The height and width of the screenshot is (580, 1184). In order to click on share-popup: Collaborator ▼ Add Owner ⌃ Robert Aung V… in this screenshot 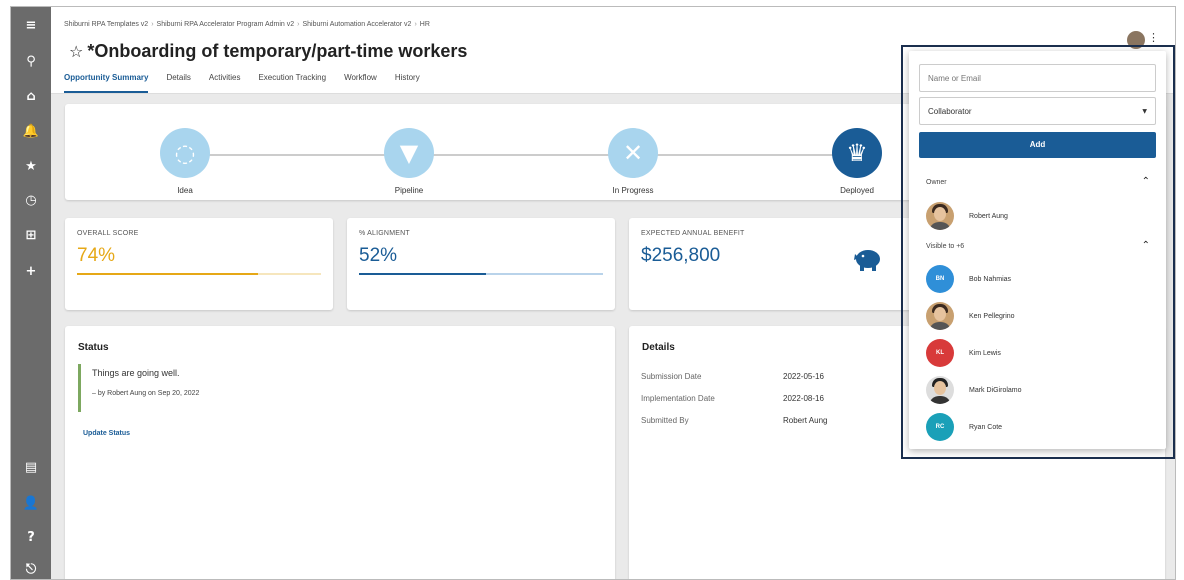, I will do `click(1037, 250)`.